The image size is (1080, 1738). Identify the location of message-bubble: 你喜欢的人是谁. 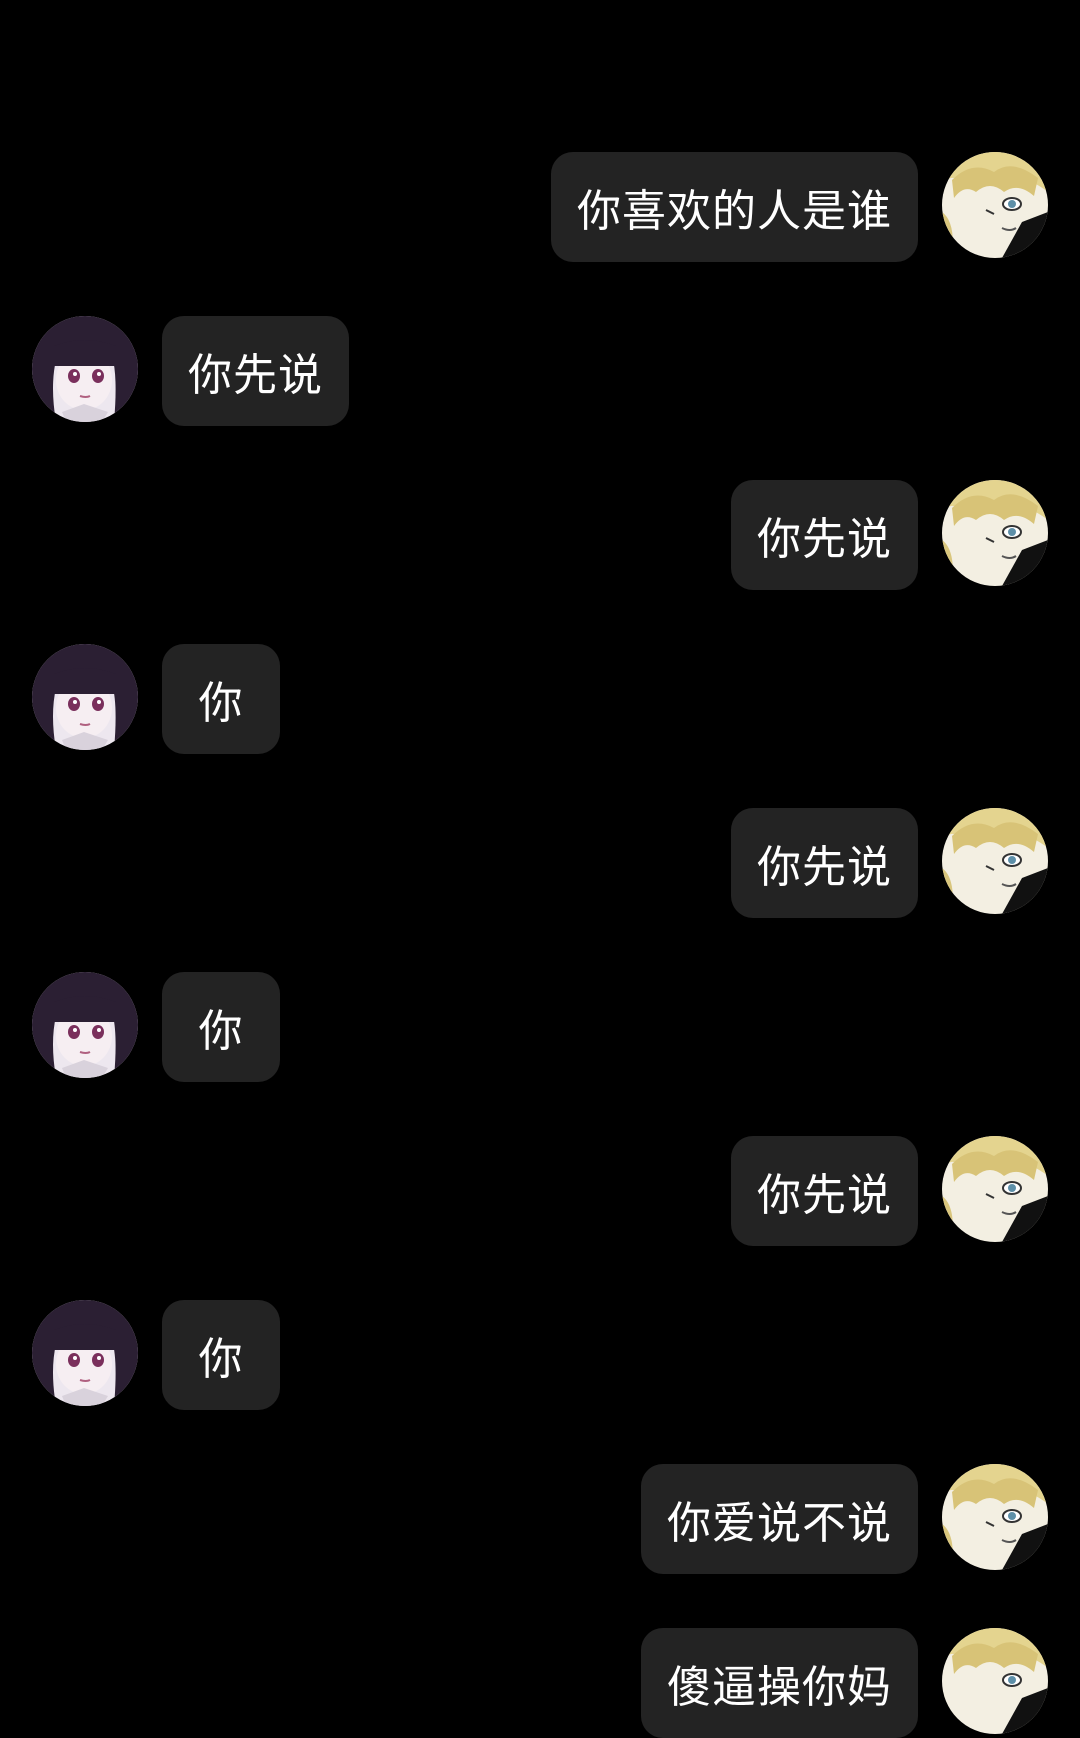
(734, 207).